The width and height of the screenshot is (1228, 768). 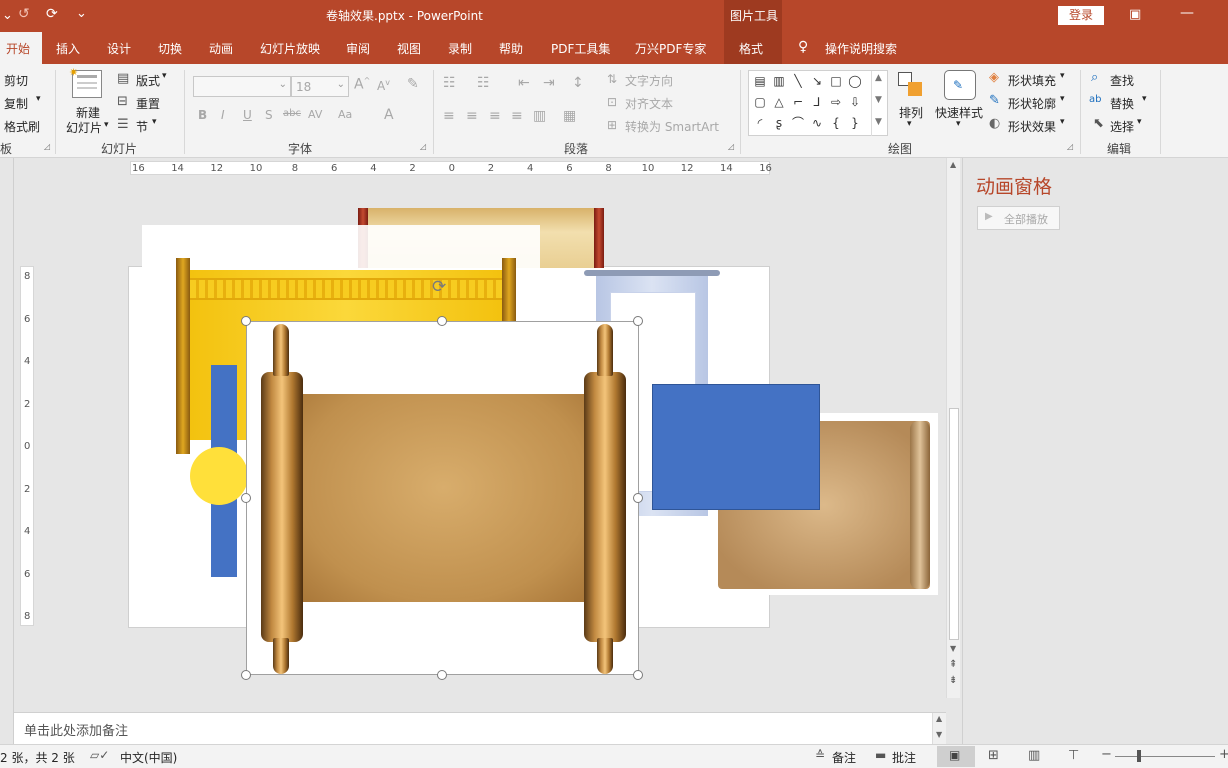 I want to click on tab-record: 录制, so click(x=460, y=48).